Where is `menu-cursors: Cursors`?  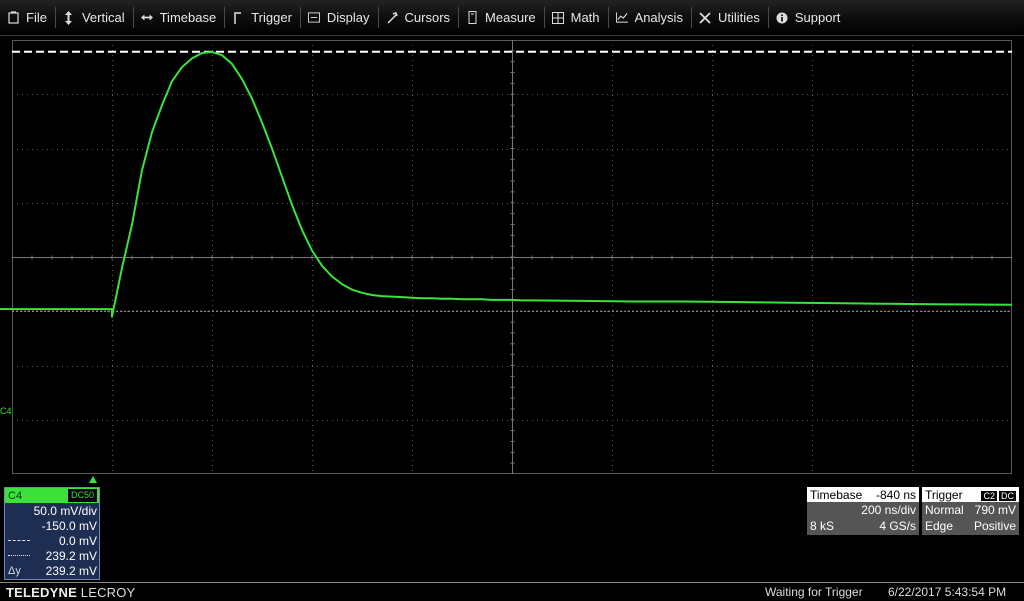
menu-cursors: Cursors is located at coordinates (419, 17).